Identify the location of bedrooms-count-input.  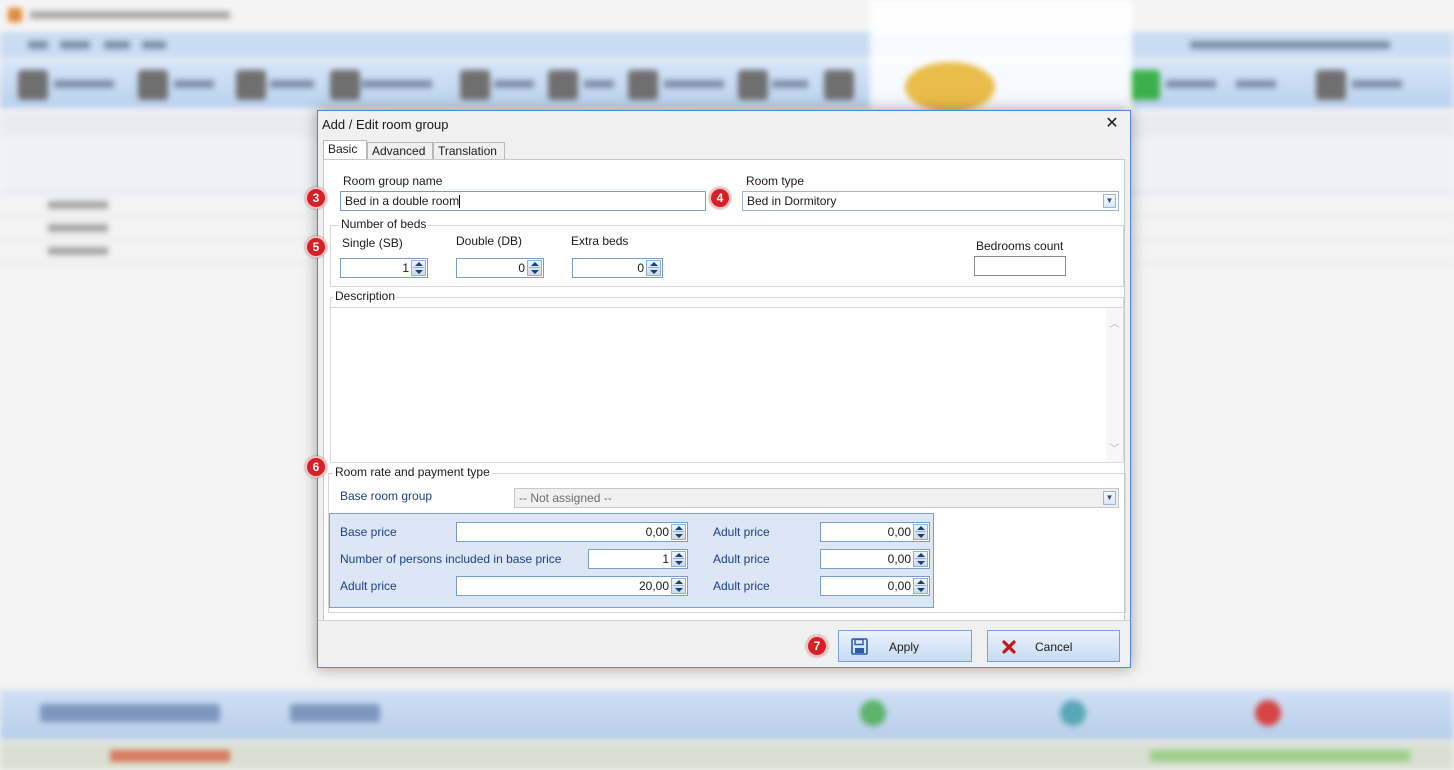
(1020, 266).